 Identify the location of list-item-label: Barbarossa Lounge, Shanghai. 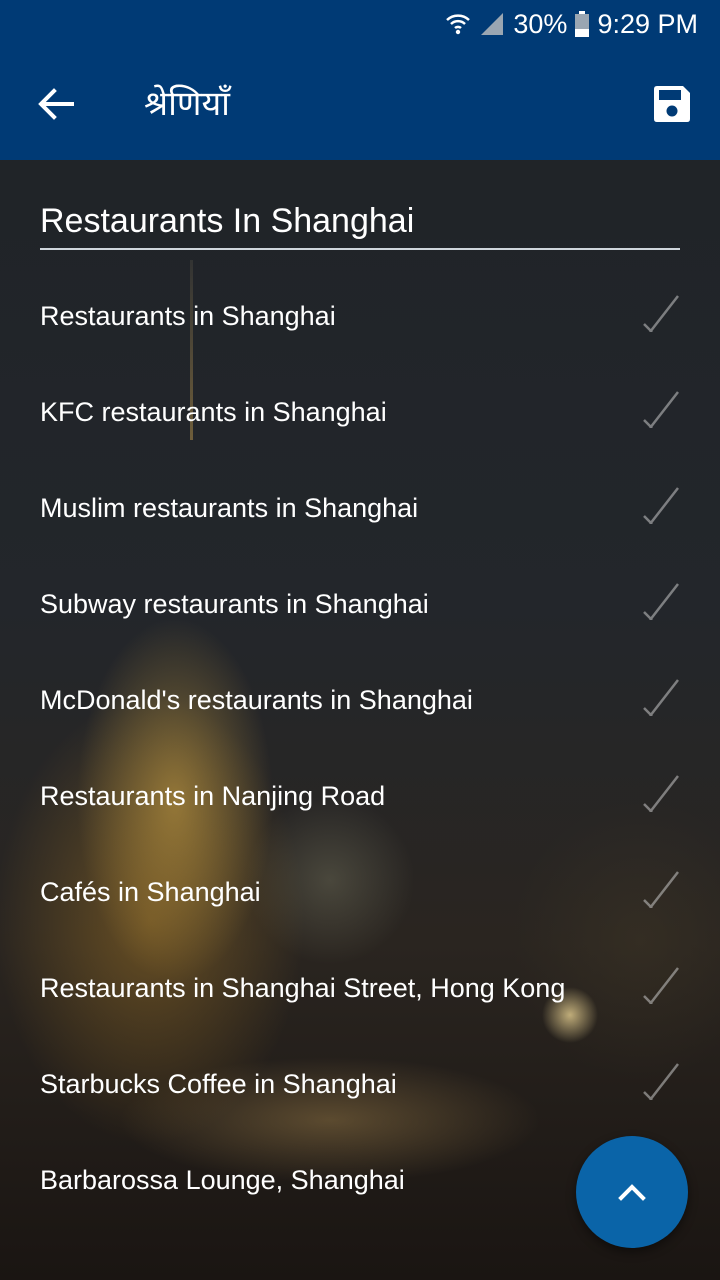
(222, 1179).